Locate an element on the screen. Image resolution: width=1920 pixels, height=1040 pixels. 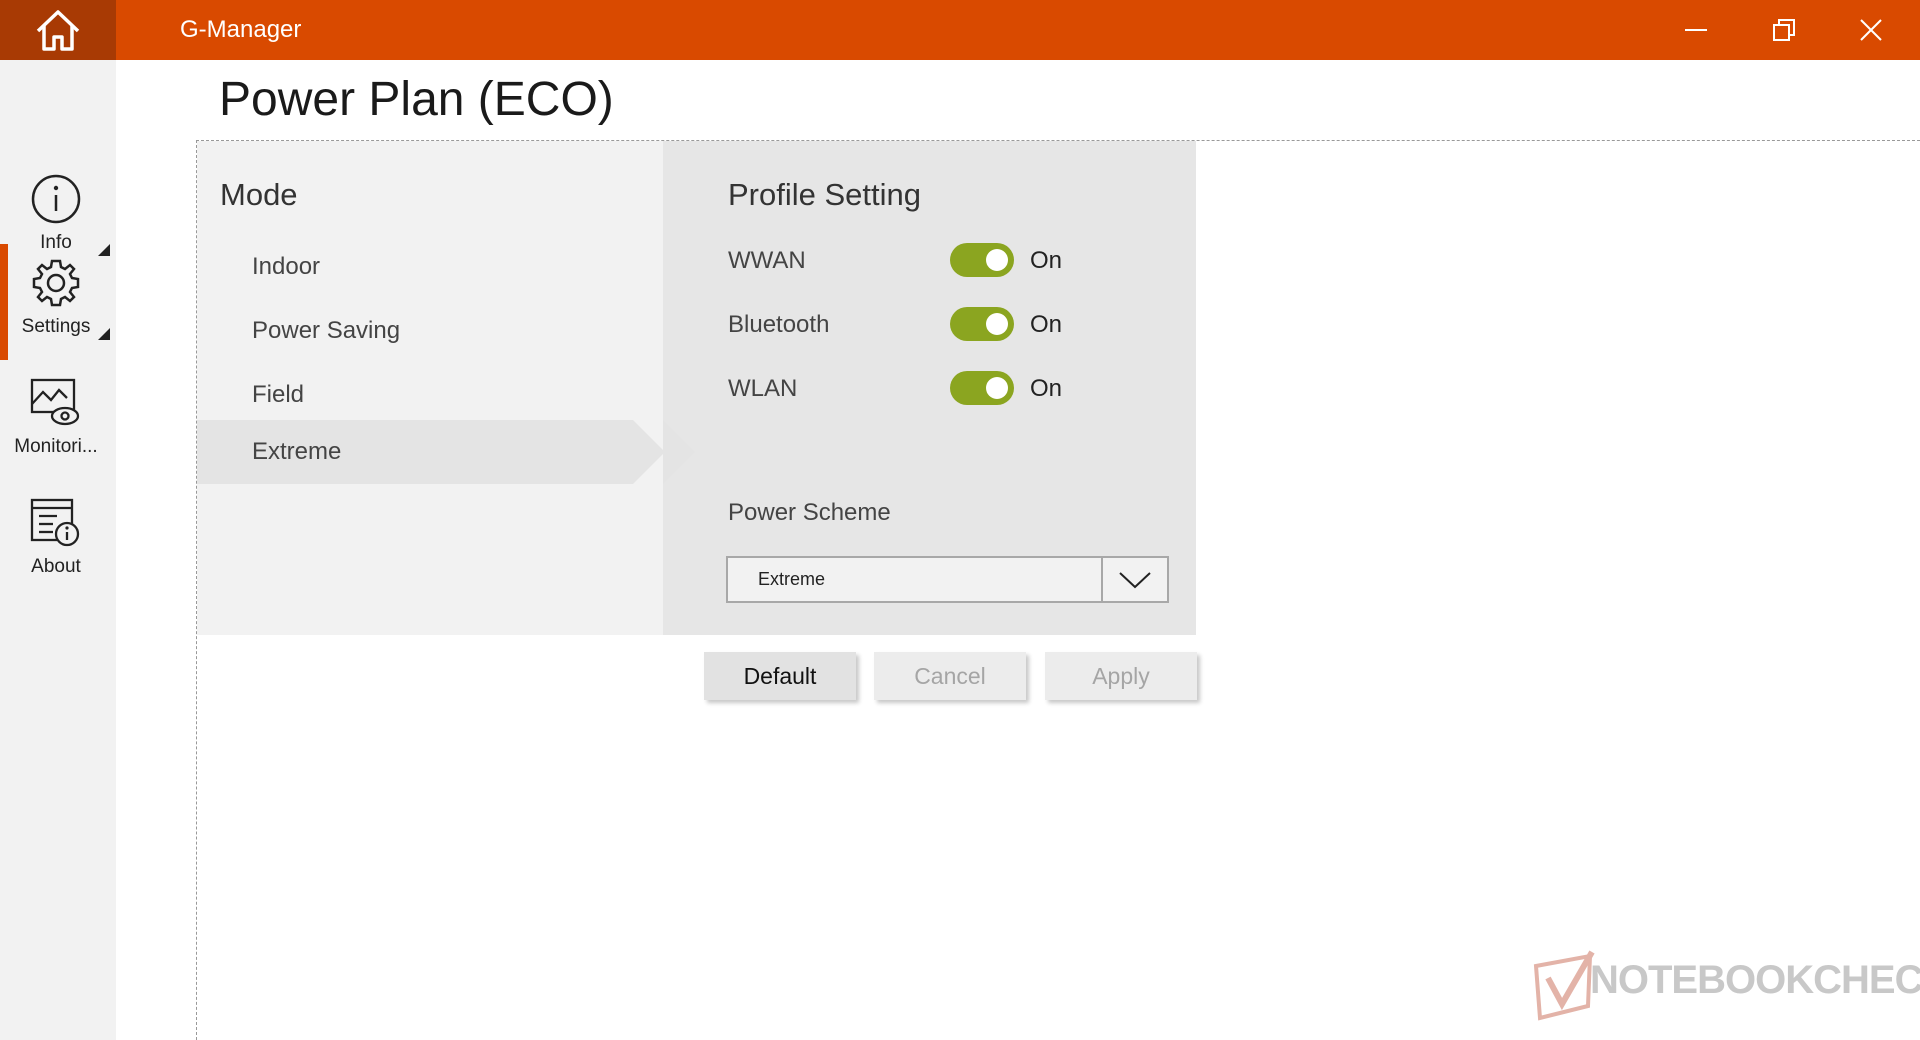
close-icon is located at coordinates (1871, 30).